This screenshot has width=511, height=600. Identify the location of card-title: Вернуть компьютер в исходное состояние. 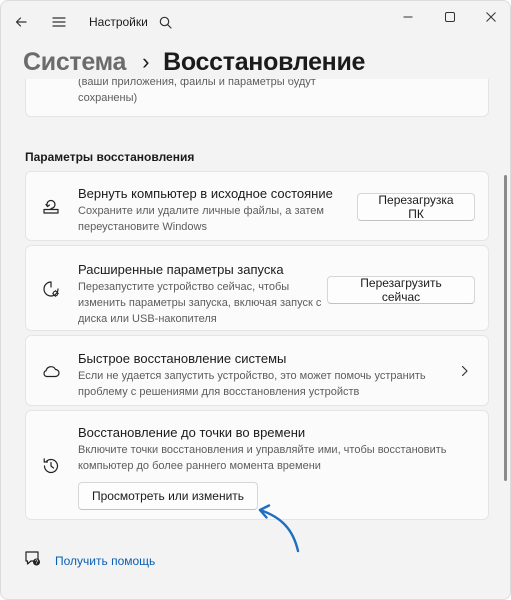
(205, 193).